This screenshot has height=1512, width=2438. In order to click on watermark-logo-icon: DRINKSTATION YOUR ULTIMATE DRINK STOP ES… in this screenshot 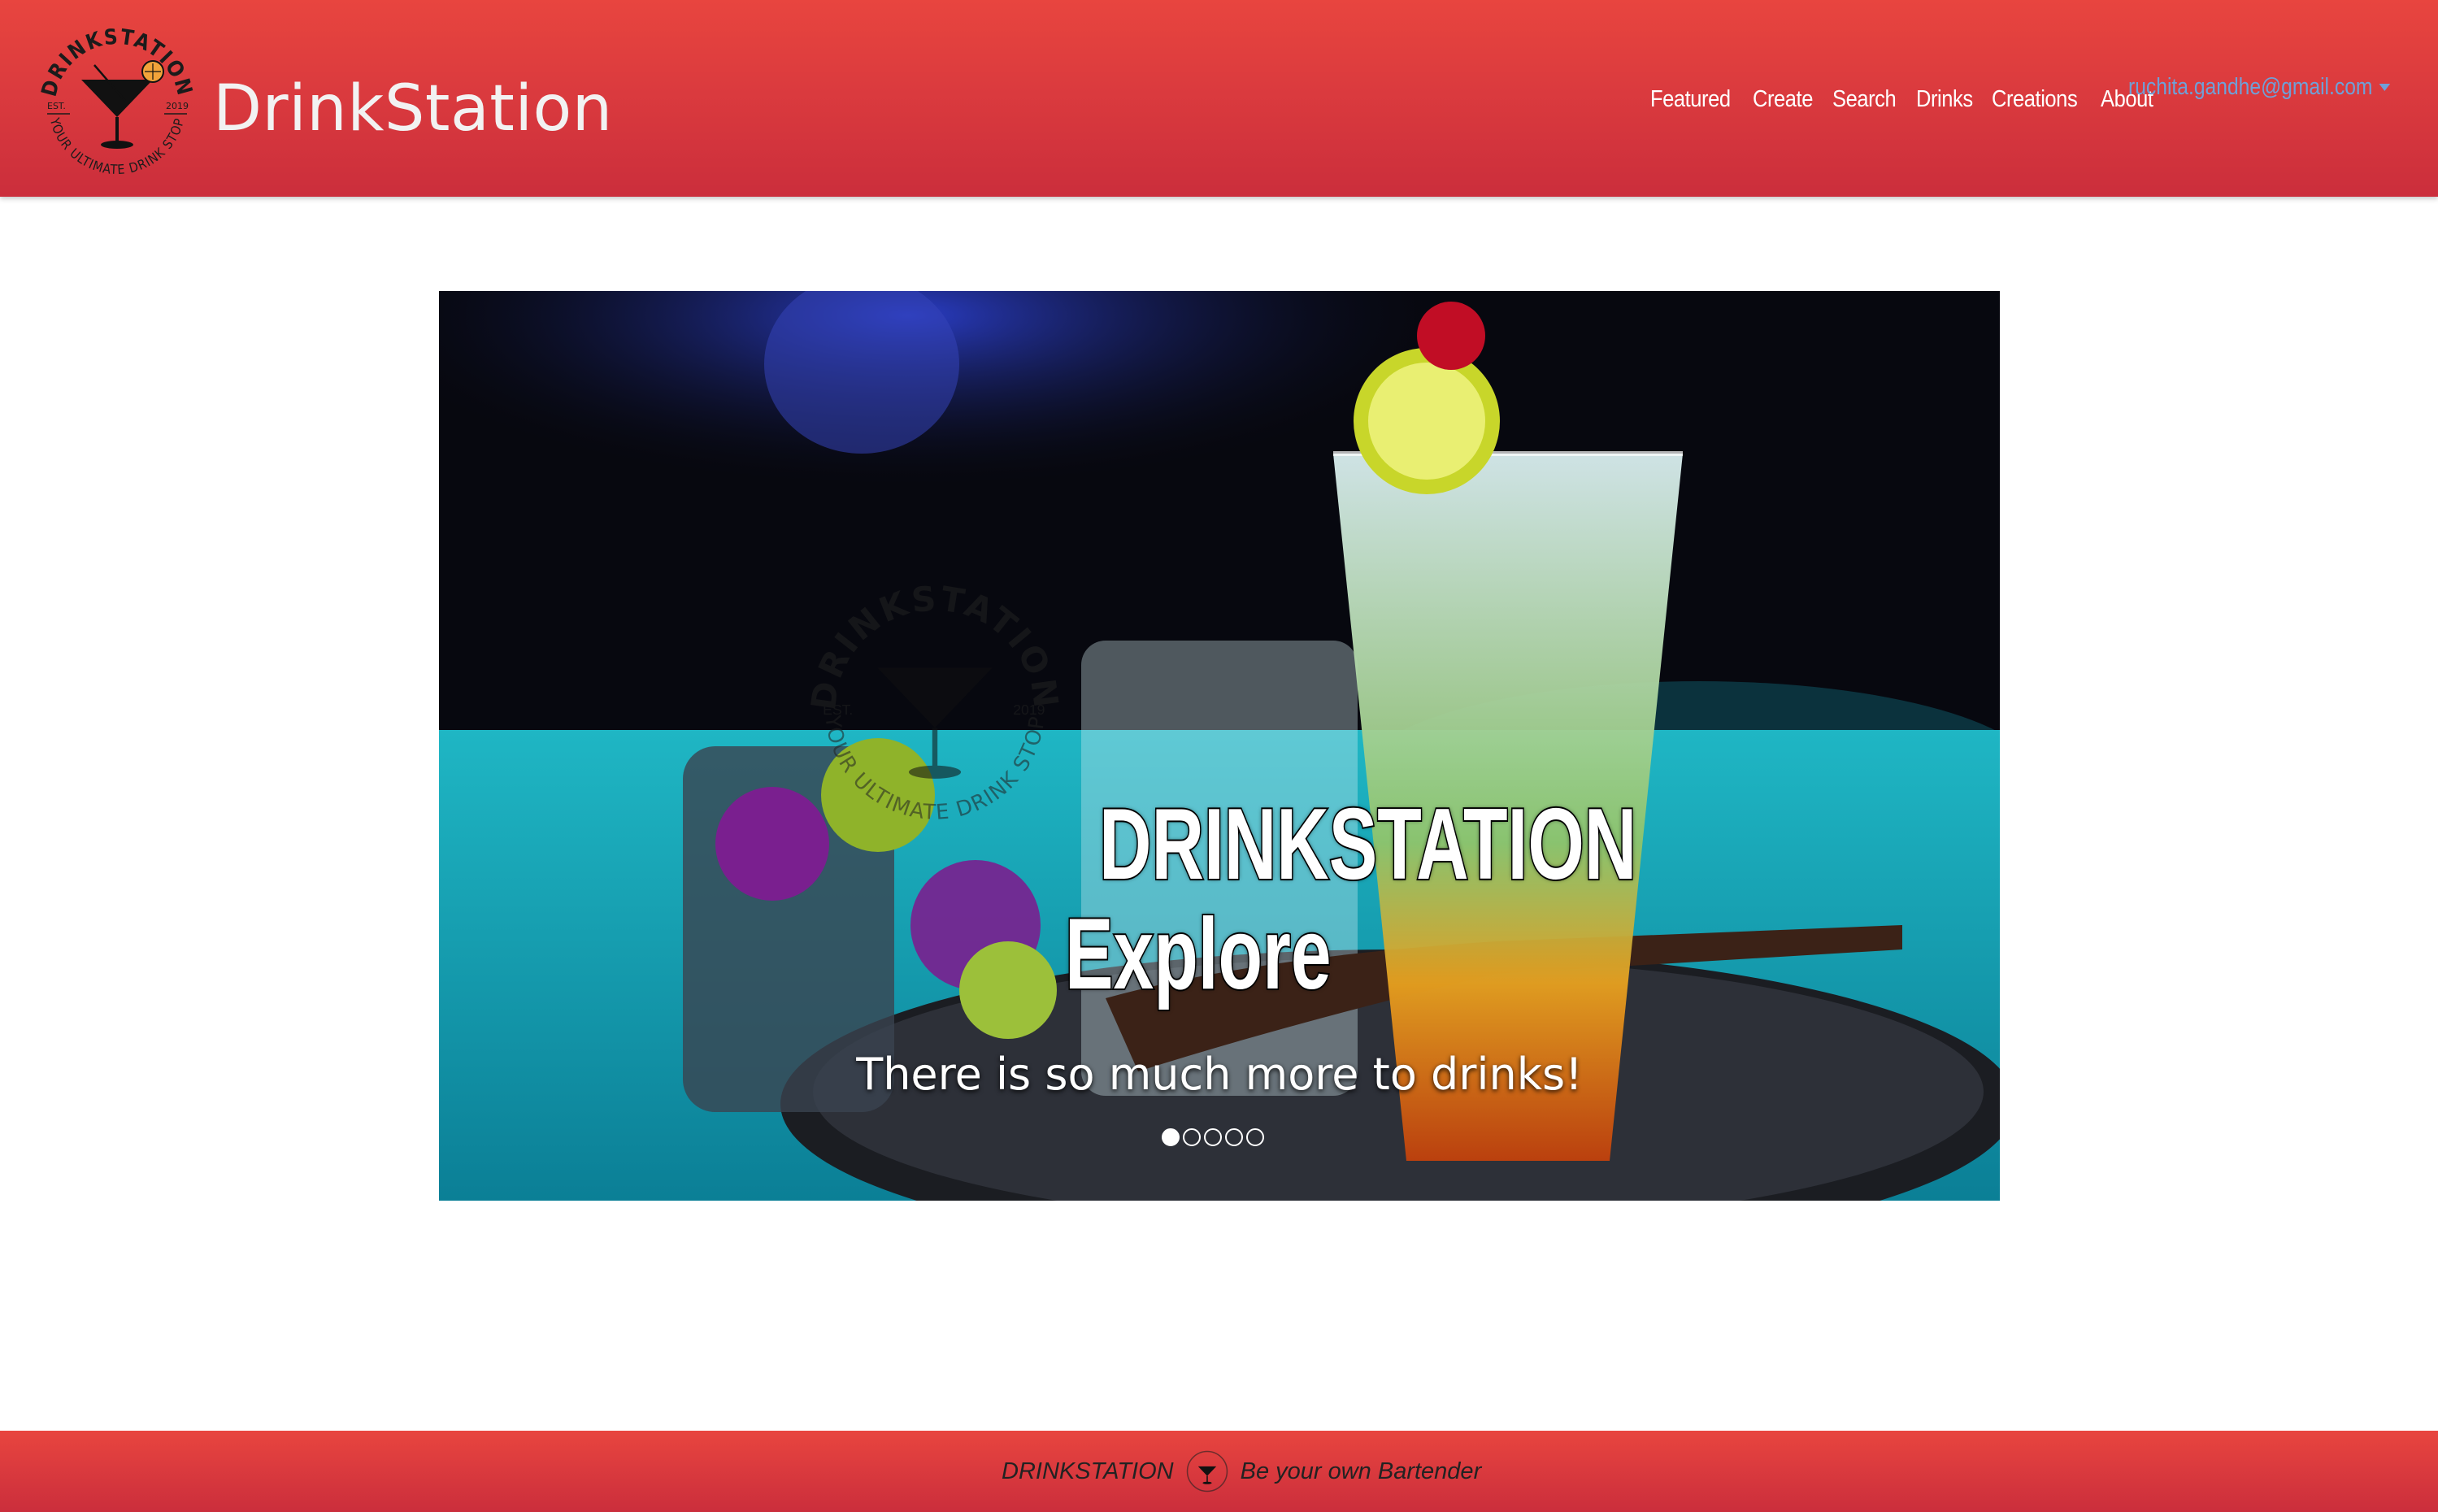, I will do `click(933, 701)`.